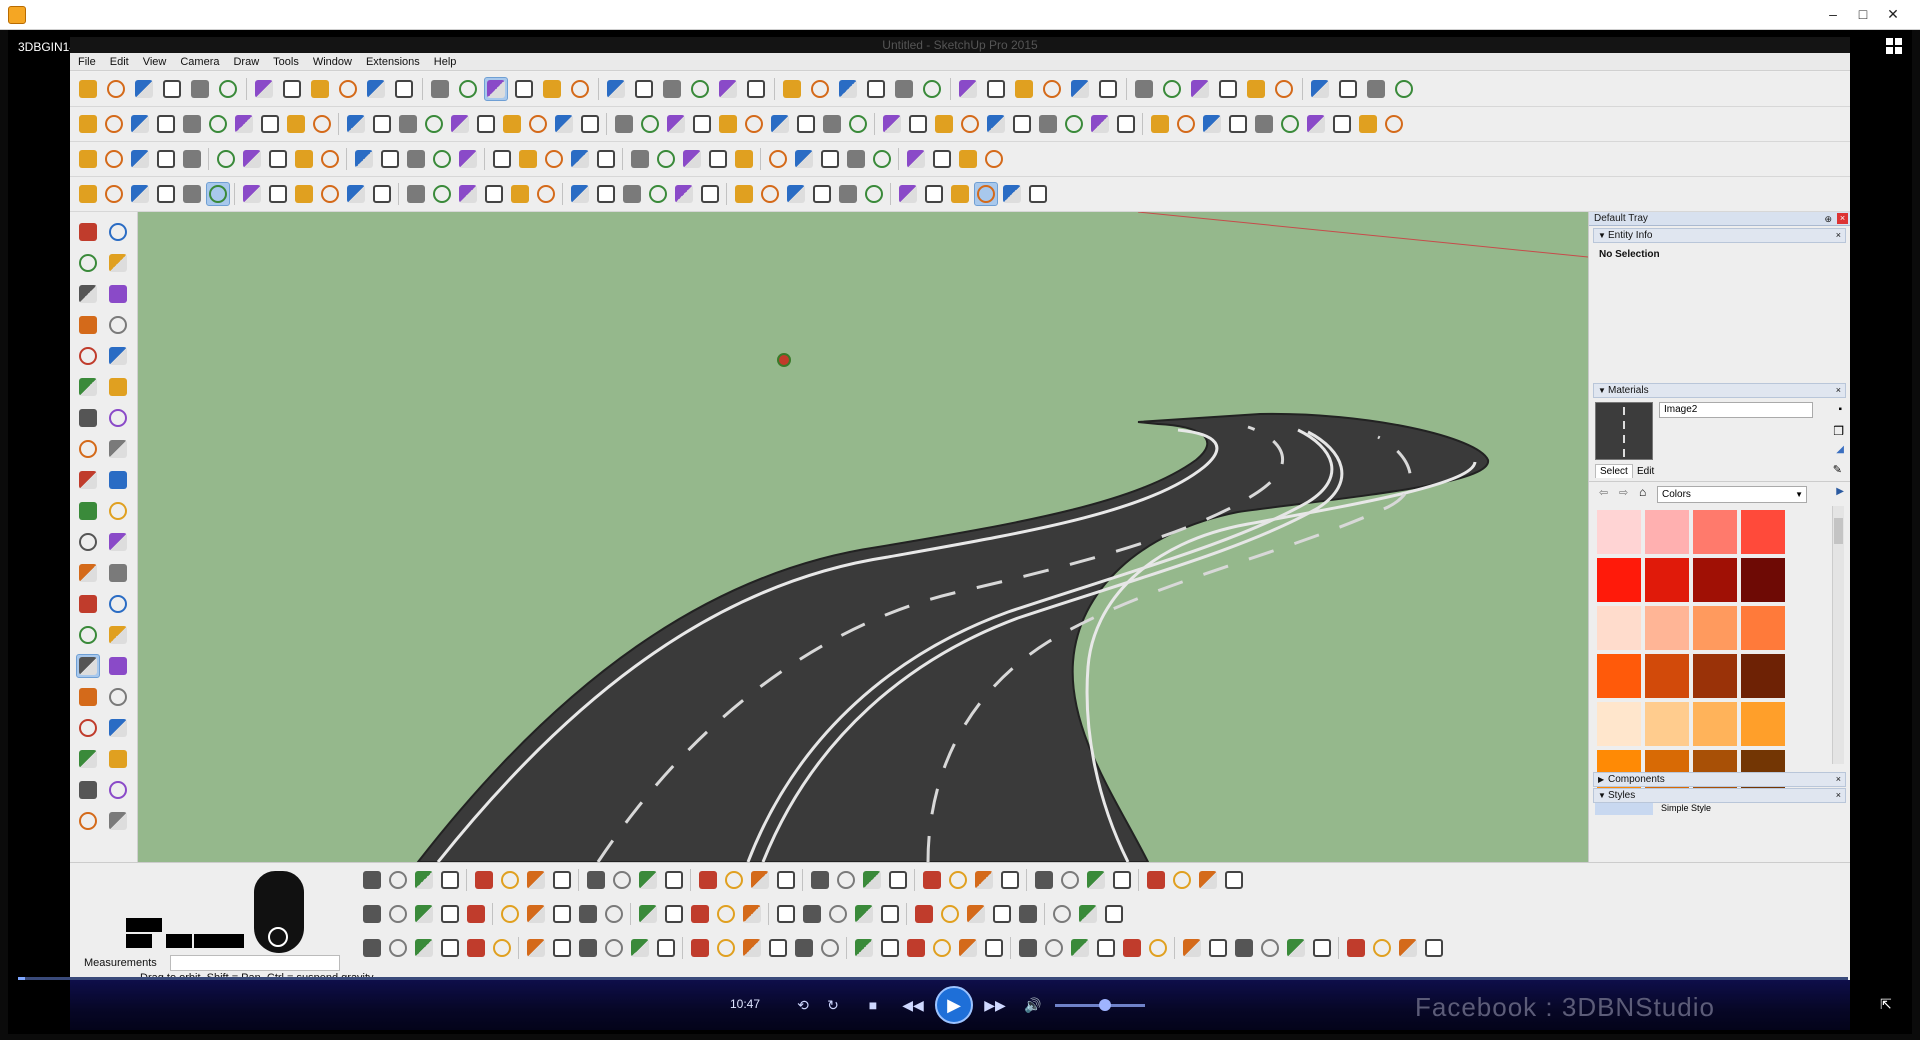 This screenshot has width=1920, height=1040. Describe the element at coordinates (833, 1005) in the screenshot. I see `refresh-icon: ↻` at that location.